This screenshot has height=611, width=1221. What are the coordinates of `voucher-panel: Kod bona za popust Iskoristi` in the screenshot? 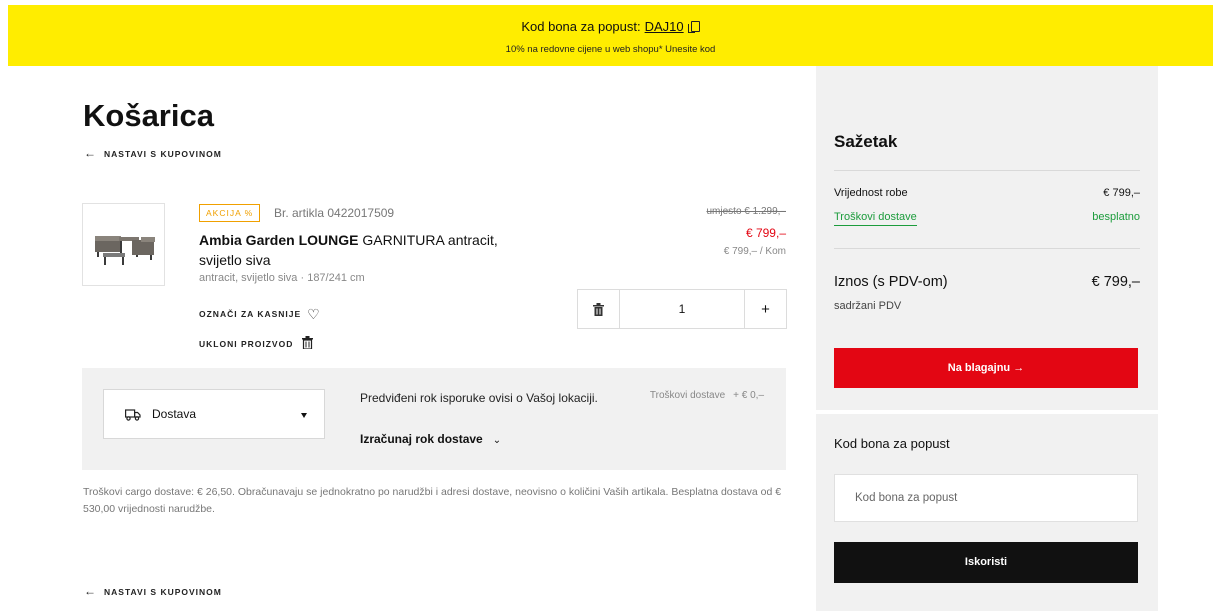 It's located at (987, 512).